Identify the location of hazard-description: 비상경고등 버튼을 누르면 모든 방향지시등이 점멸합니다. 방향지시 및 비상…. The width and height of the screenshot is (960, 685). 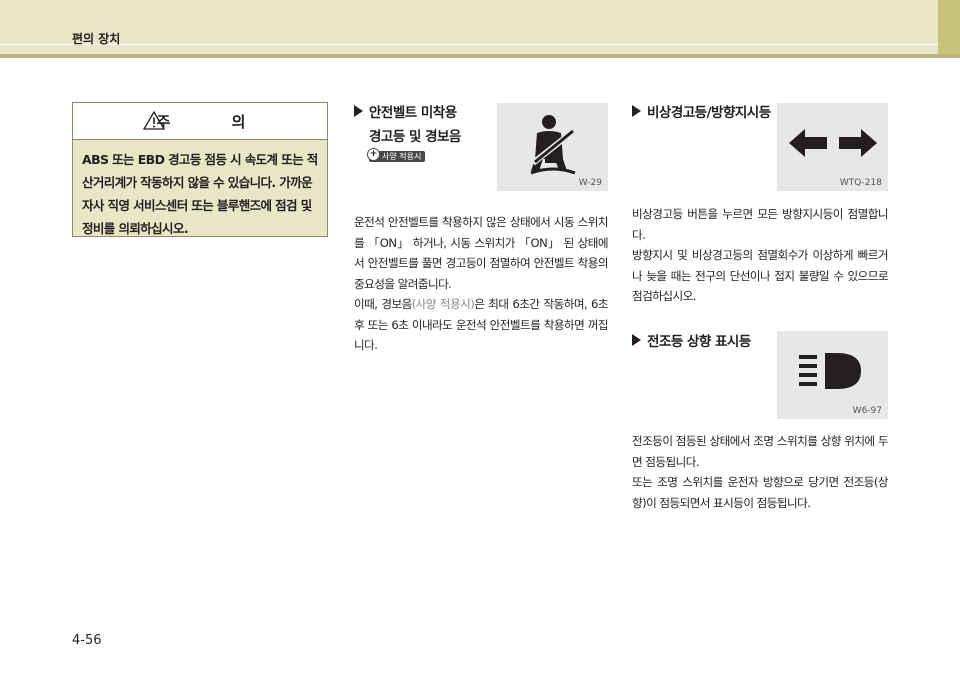
(760, 255).